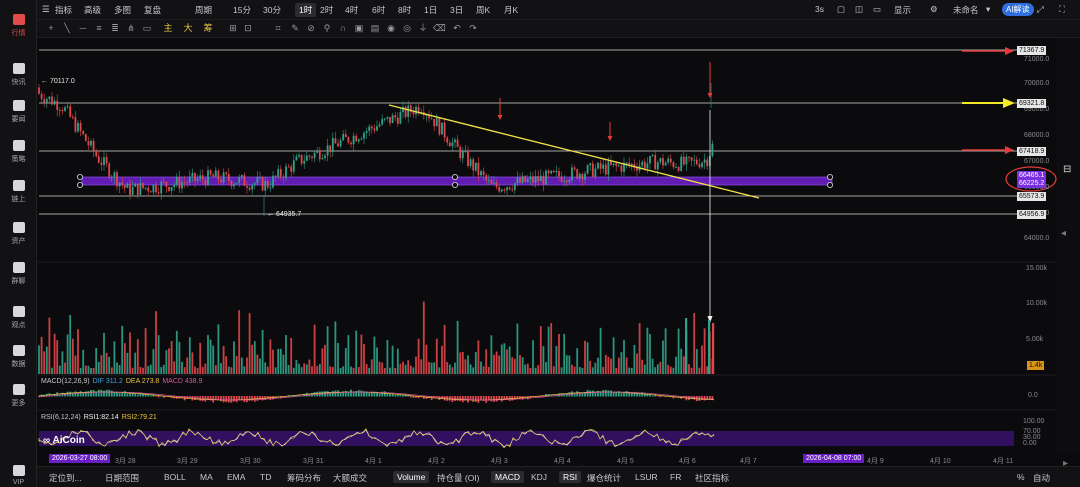 The width and height of the screenshot is (1080, 487). I want to click on indicator-tab: 筹码分布, so click(304, 478).